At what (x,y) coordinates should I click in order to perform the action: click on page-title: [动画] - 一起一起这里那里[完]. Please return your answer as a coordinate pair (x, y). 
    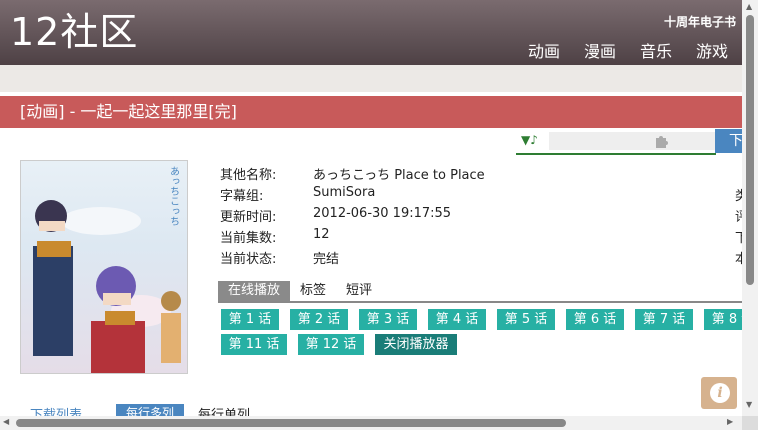
    Looking at the image, I should click on (371, 112).